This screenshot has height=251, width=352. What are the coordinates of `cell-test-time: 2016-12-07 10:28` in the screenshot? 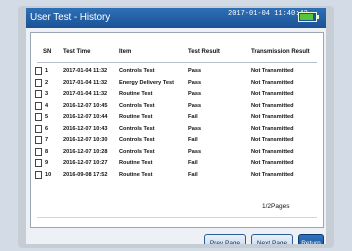 It's located at (85, 151).